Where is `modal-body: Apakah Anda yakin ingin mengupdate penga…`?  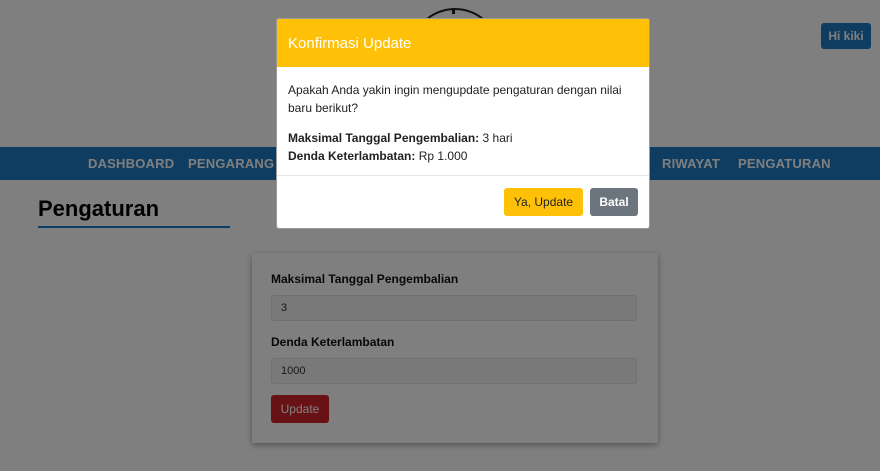 modal-body: Apakah Anda yakin ingin mengupdate penga… is located at coordinates (463, 121).